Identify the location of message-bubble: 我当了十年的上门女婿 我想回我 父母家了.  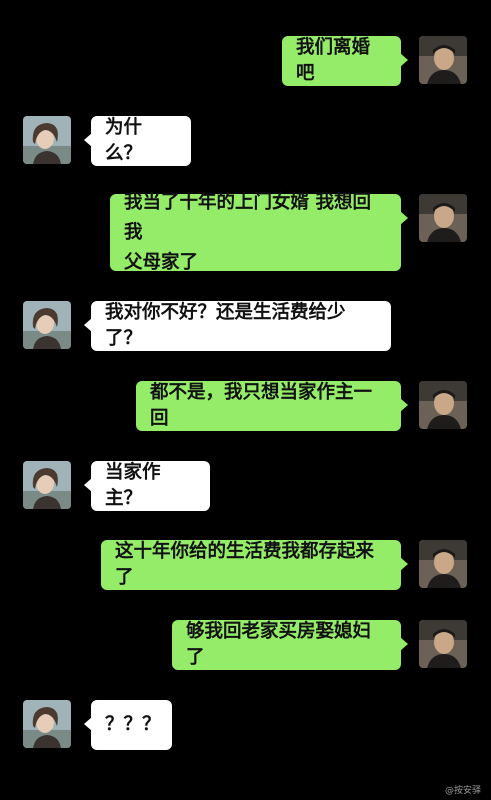
(259, 232).